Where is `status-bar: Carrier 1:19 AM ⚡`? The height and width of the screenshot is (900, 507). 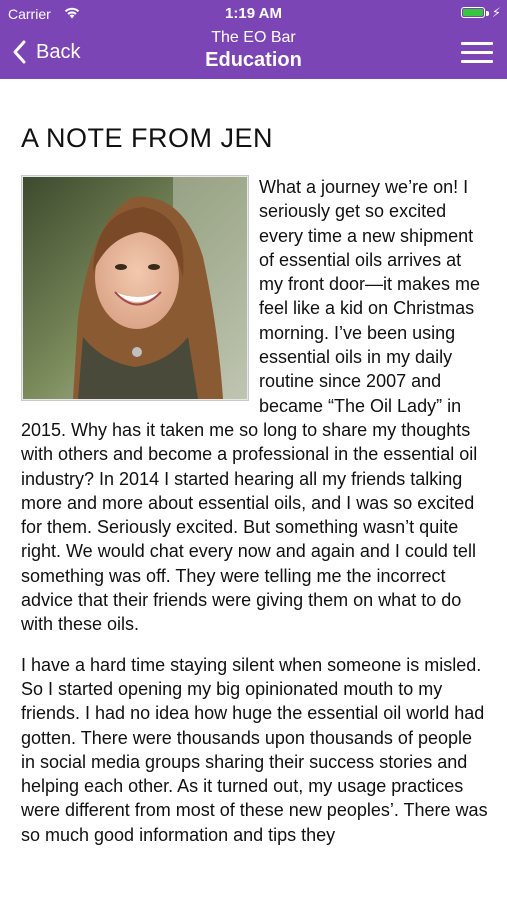 status-bar: Carrier 1:19 AM ⚡ is located at coordinates (253, 14).